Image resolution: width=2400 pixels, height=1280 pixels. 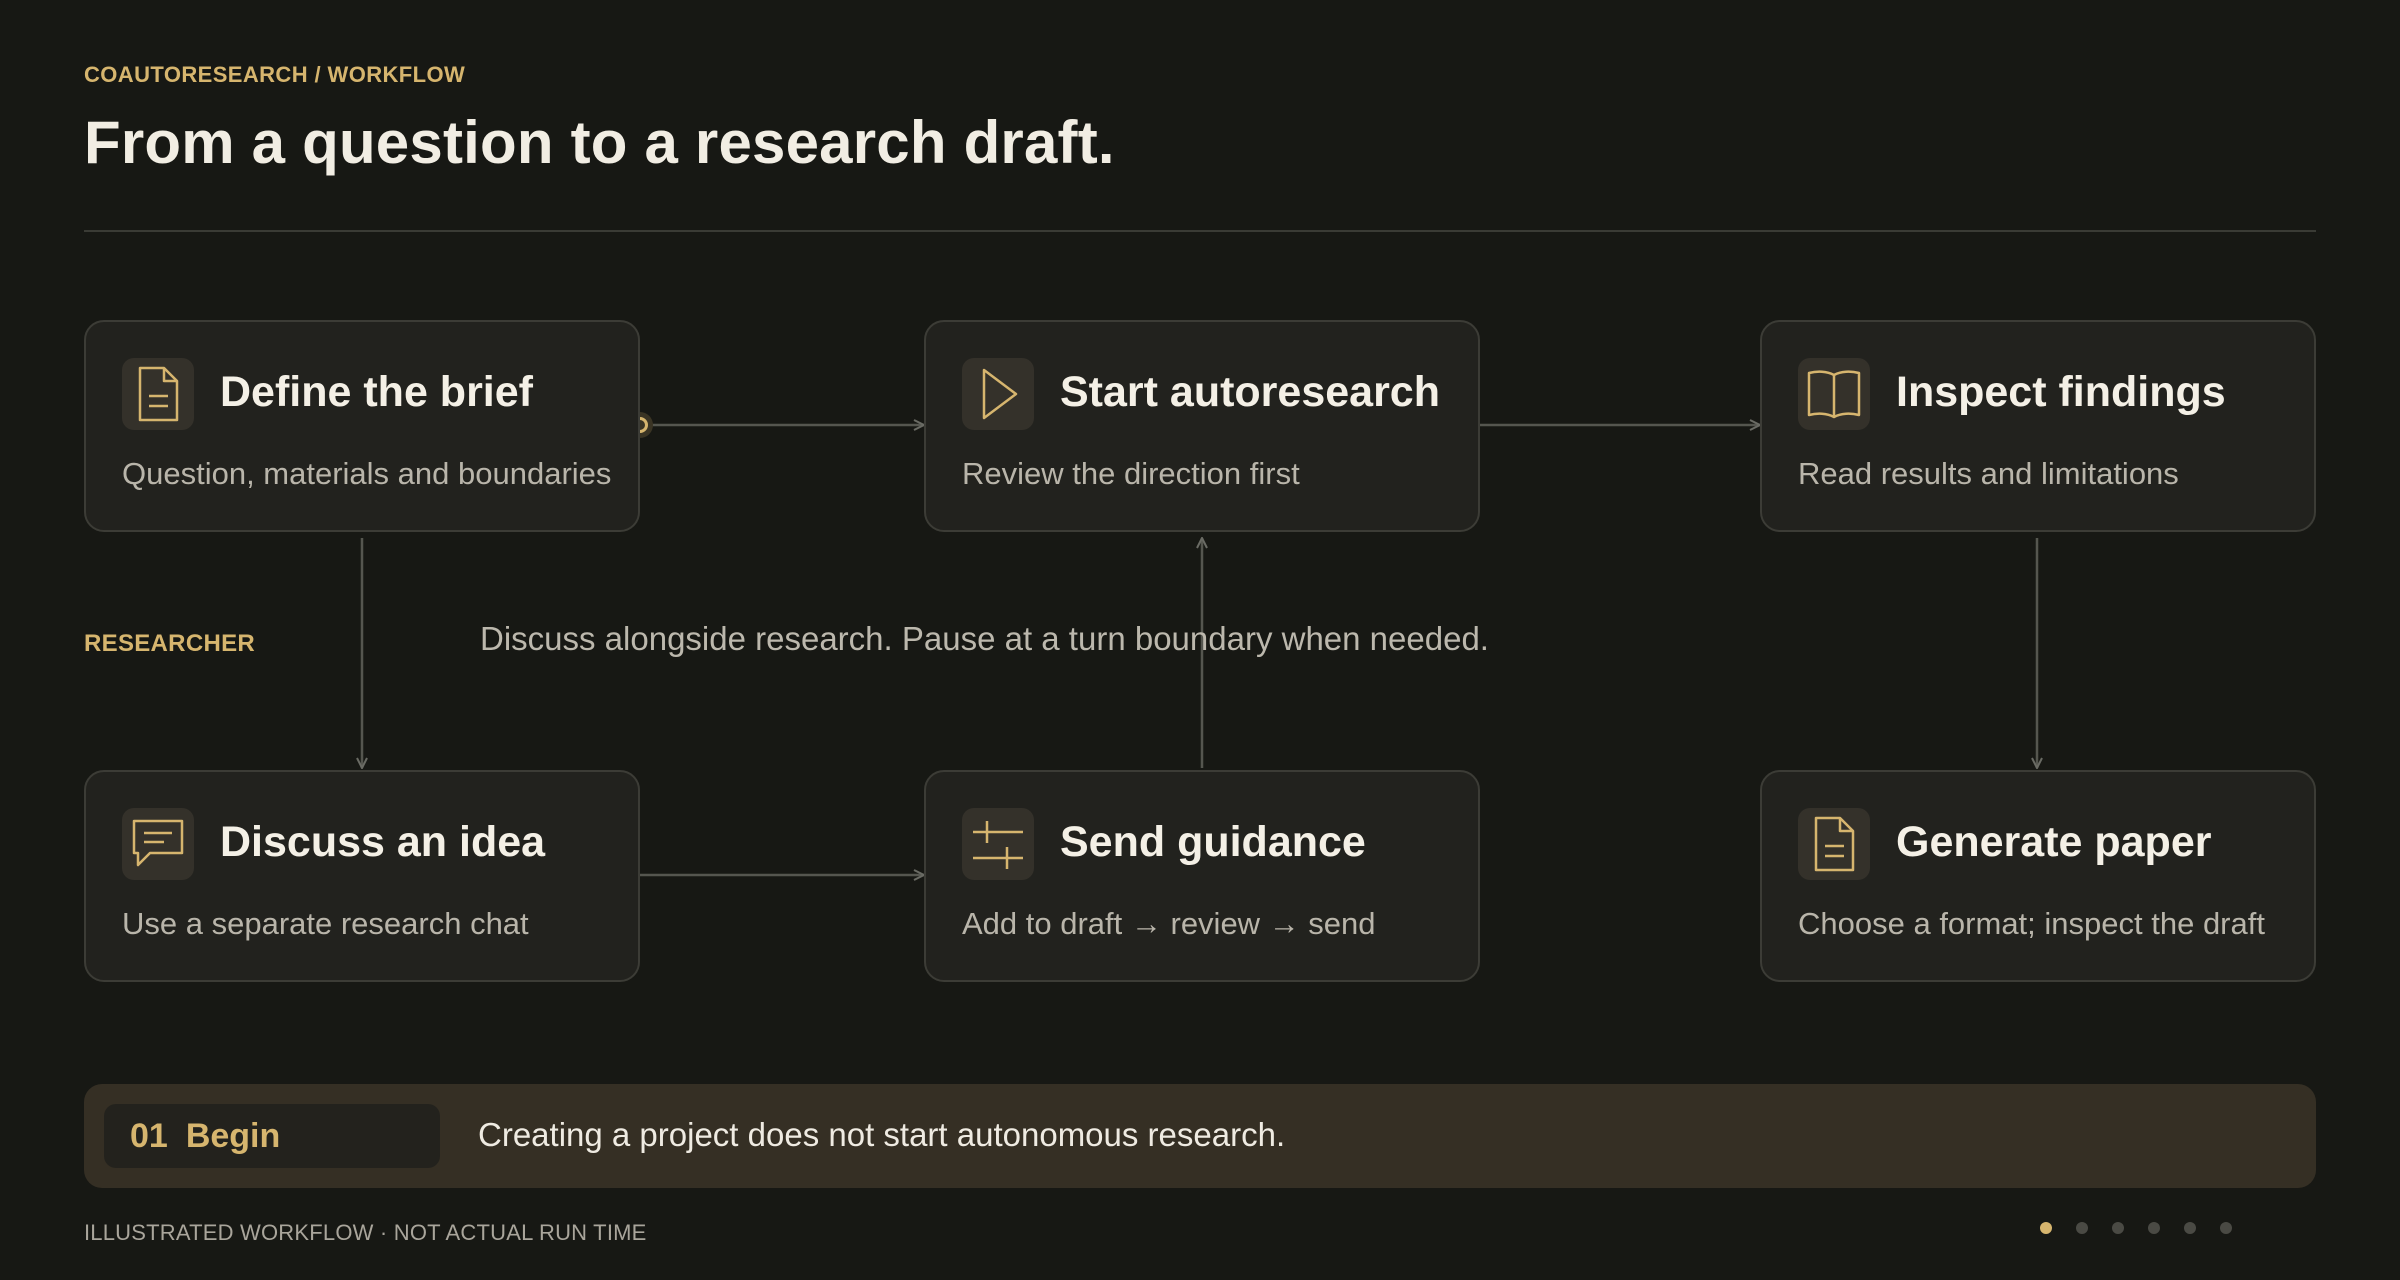 I want to click on node-subtitle: Question, materials and boundaries, so click(x=367, y=473).